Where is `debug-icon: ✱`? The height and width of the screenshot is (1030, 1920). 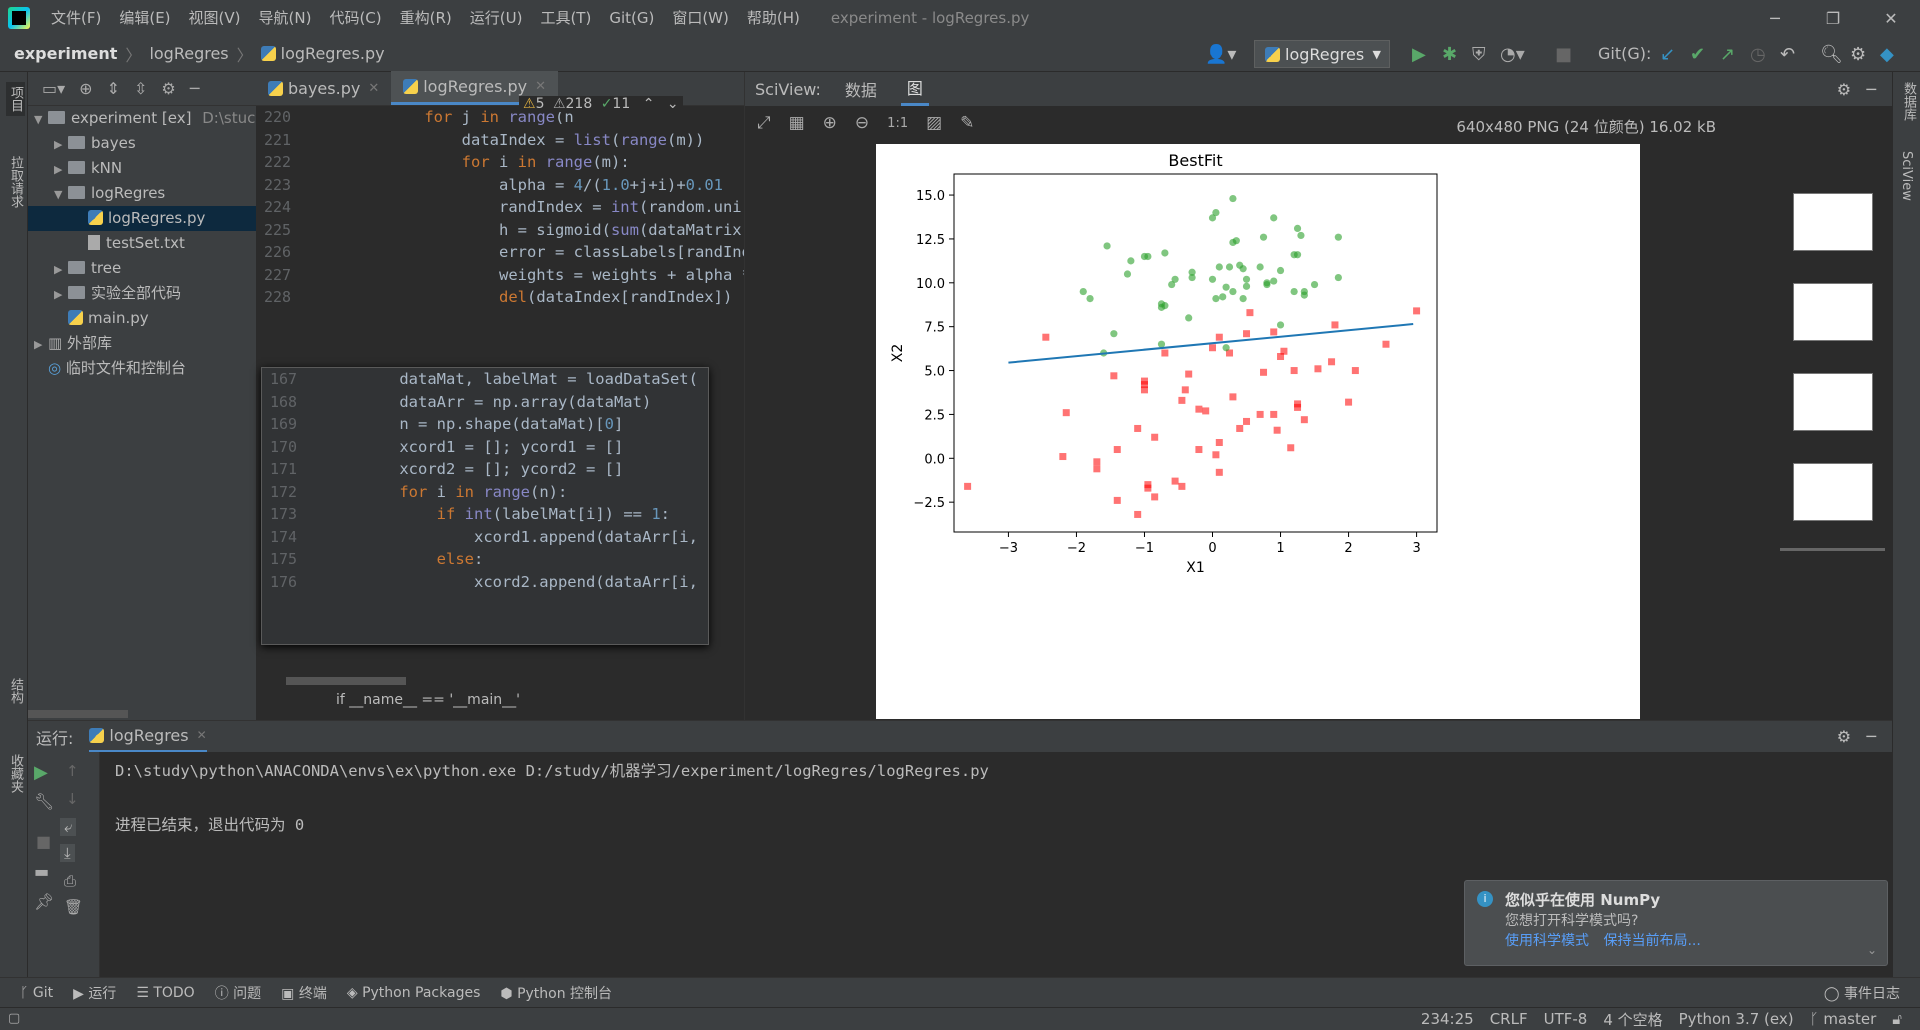
debug-icon: ✱ is located at coordinates (1449, 54).